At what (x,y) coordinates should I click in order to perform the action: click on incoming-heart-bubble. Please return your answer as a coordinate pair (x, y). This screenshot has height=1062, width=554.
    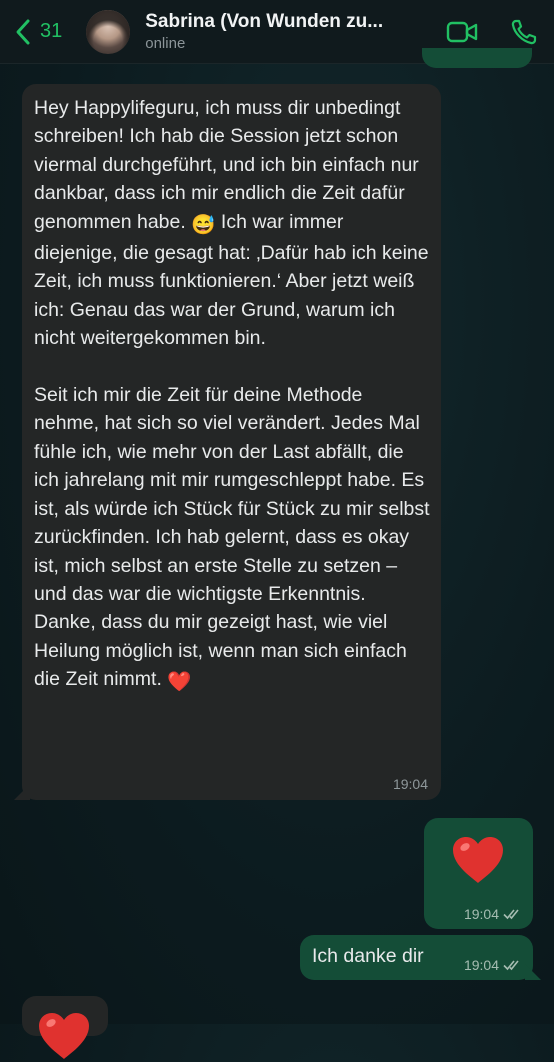
    Looking at the image, I should click on (65, 1027).